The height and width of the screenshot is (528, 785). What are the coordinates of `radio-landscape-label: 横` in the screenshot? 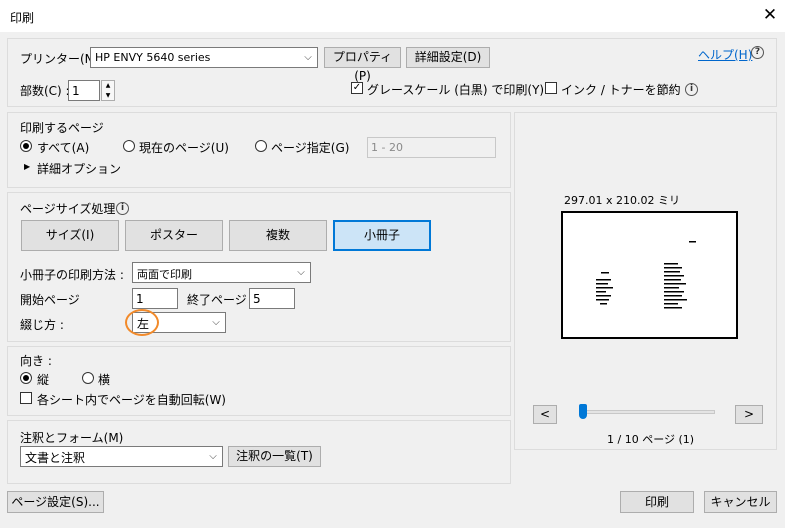 It's located at (104, 380).